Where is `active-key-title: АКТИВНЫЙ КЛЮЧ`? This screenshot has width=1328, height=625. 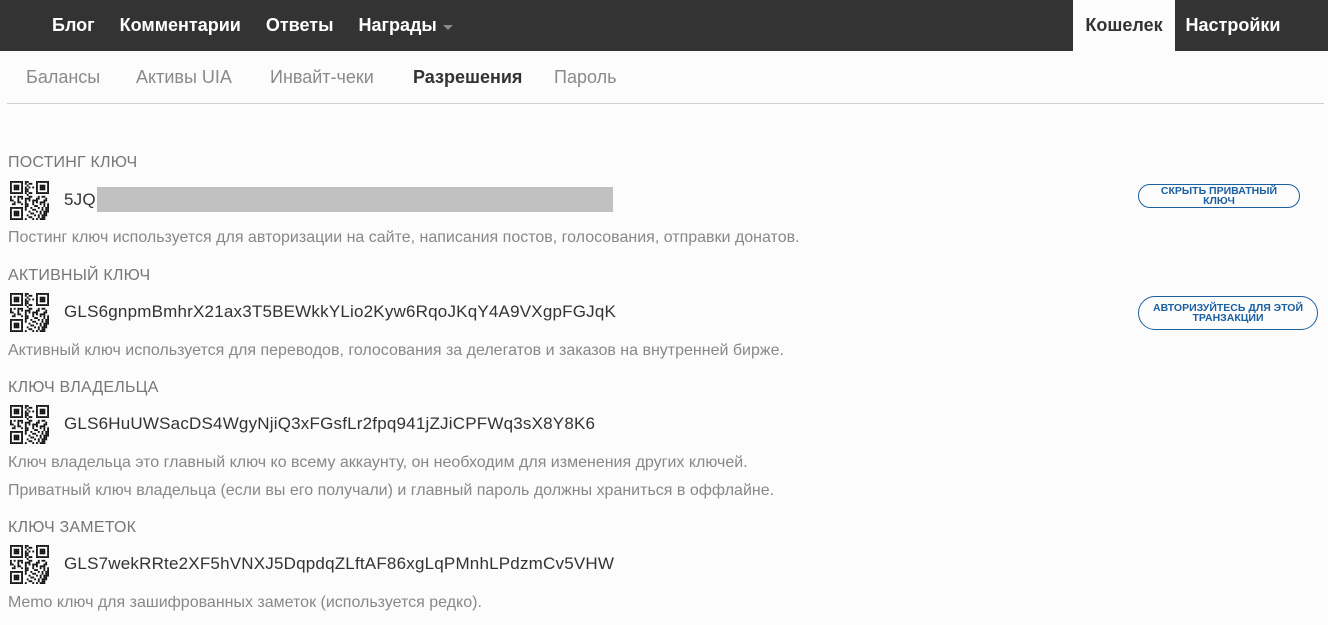
active-key-title: АКТИВНЫЙ КЛЮЧ is located at coordinates (79, 275).